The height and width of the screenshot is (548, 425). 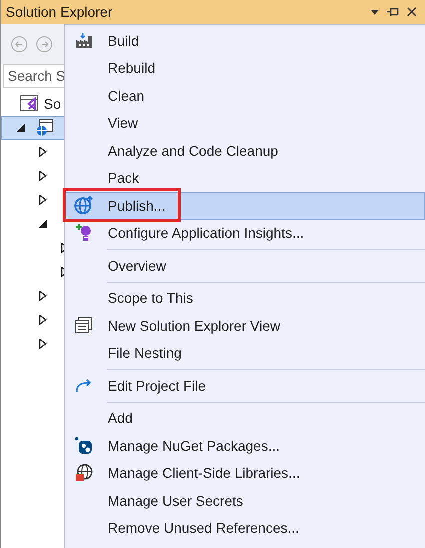 I want to click on tree-item-label: So, so click(x=53, y=104).